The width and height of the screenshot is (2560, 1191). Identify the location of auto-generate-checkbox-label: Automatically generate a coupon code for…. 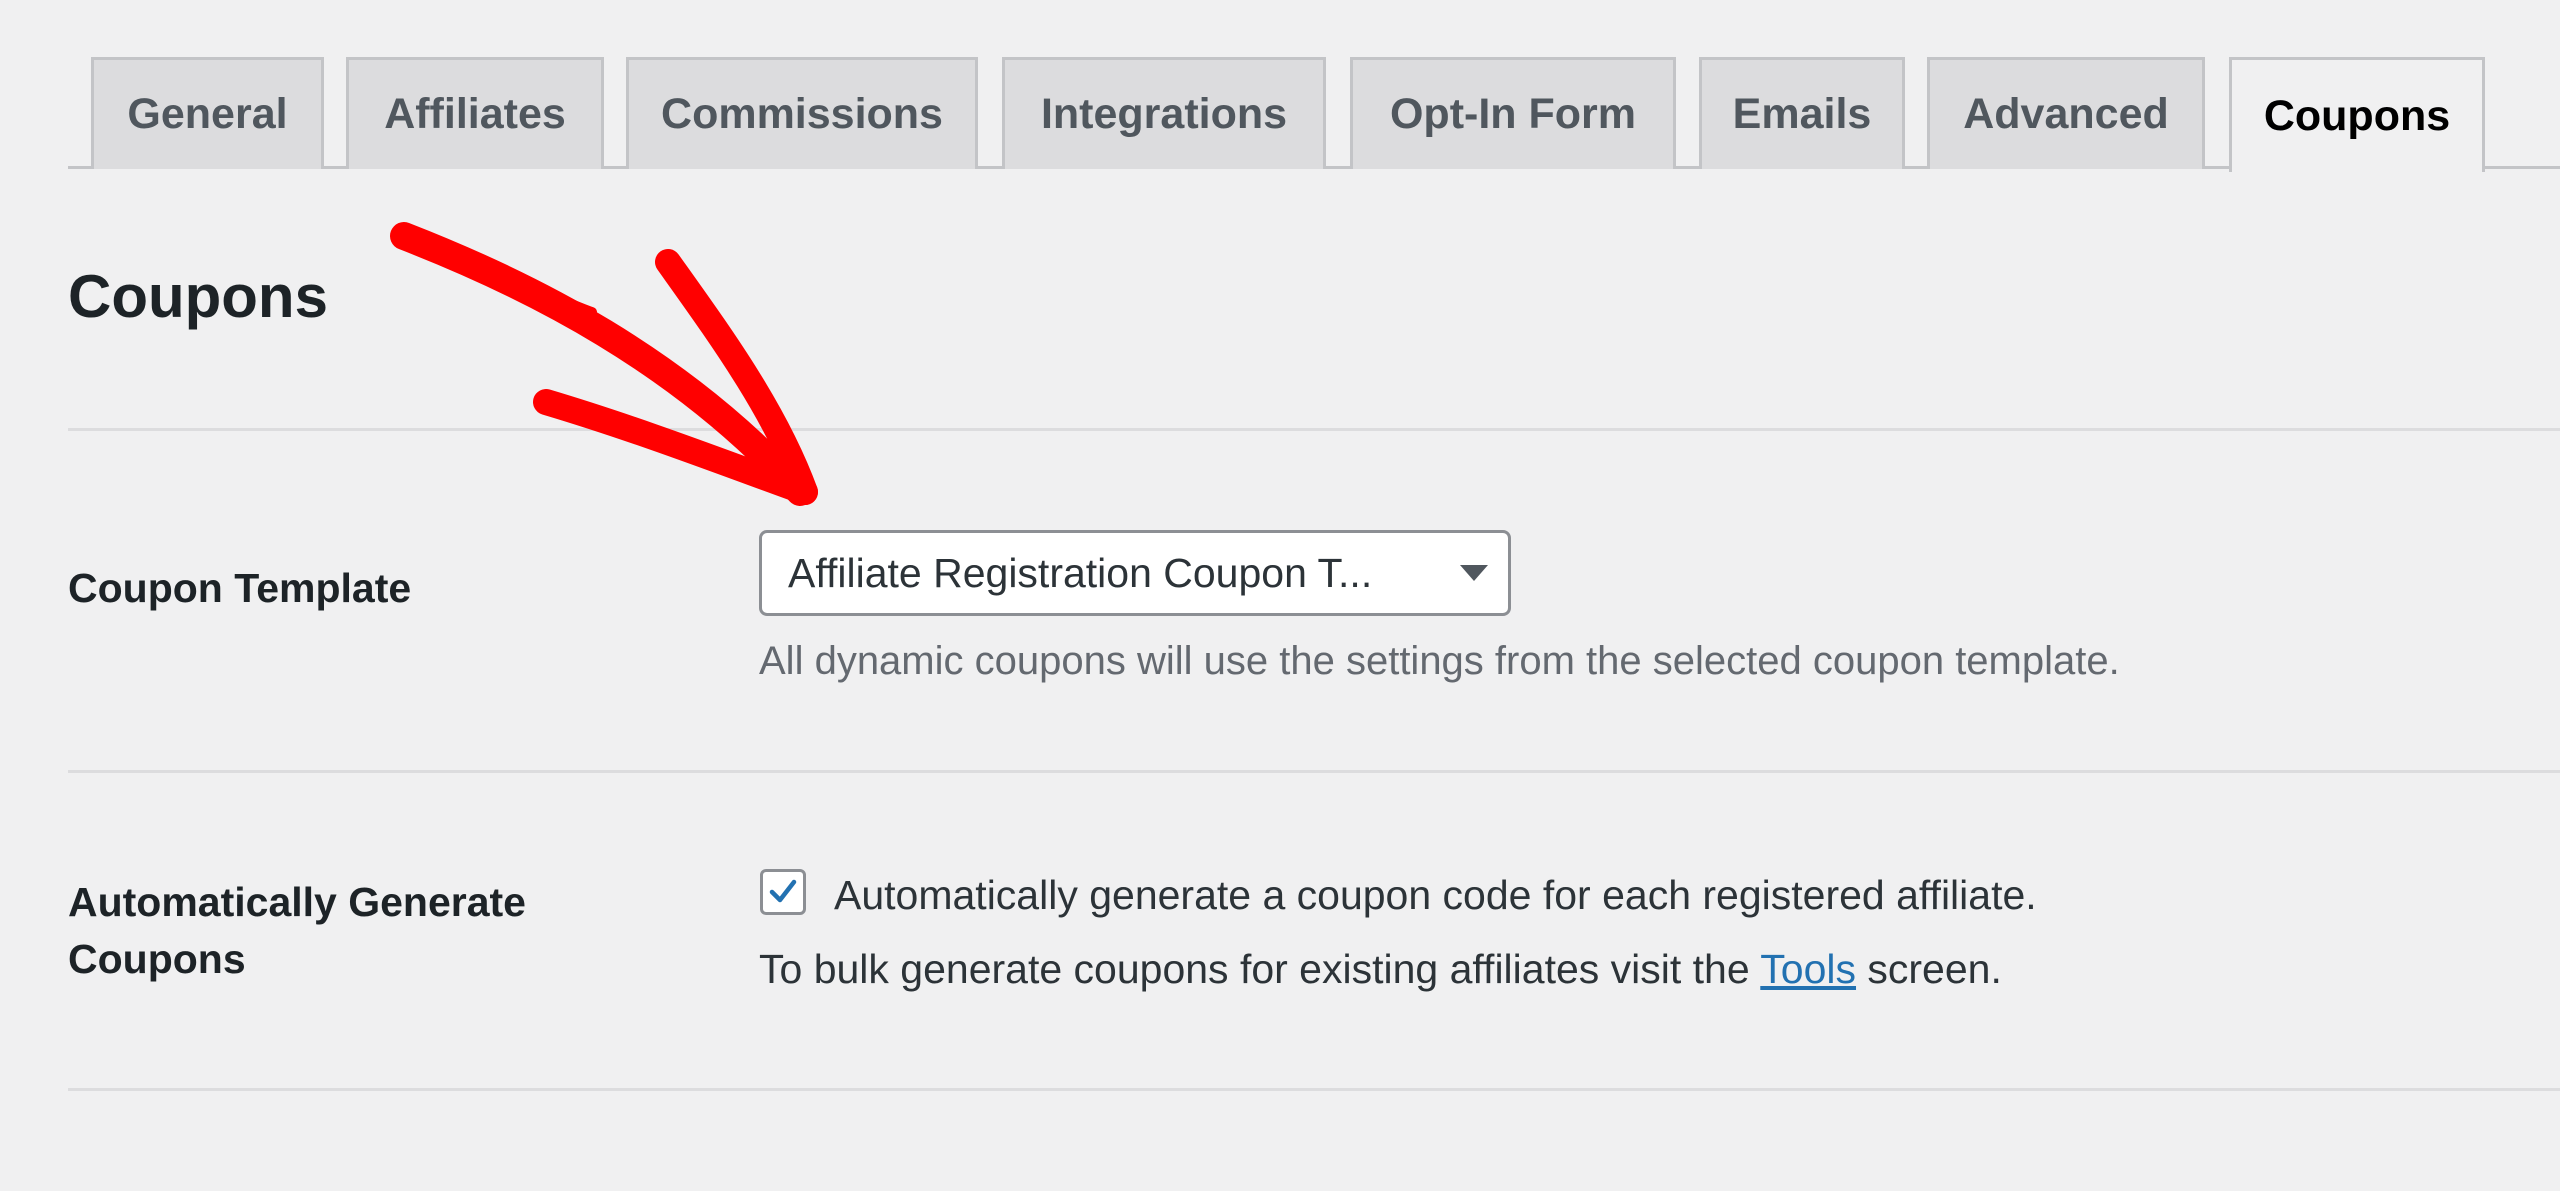
(1435, 895).